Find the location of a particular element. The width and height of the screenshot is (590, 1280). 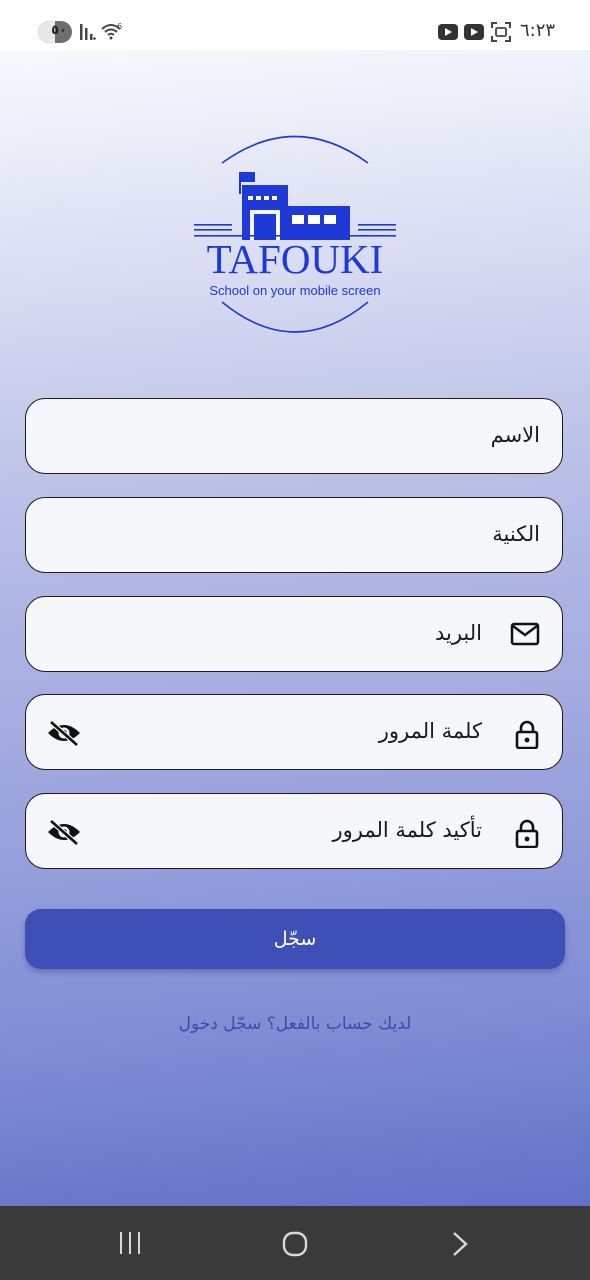

first-name-placeholder: الاسم is located at coordinates (515, 435).